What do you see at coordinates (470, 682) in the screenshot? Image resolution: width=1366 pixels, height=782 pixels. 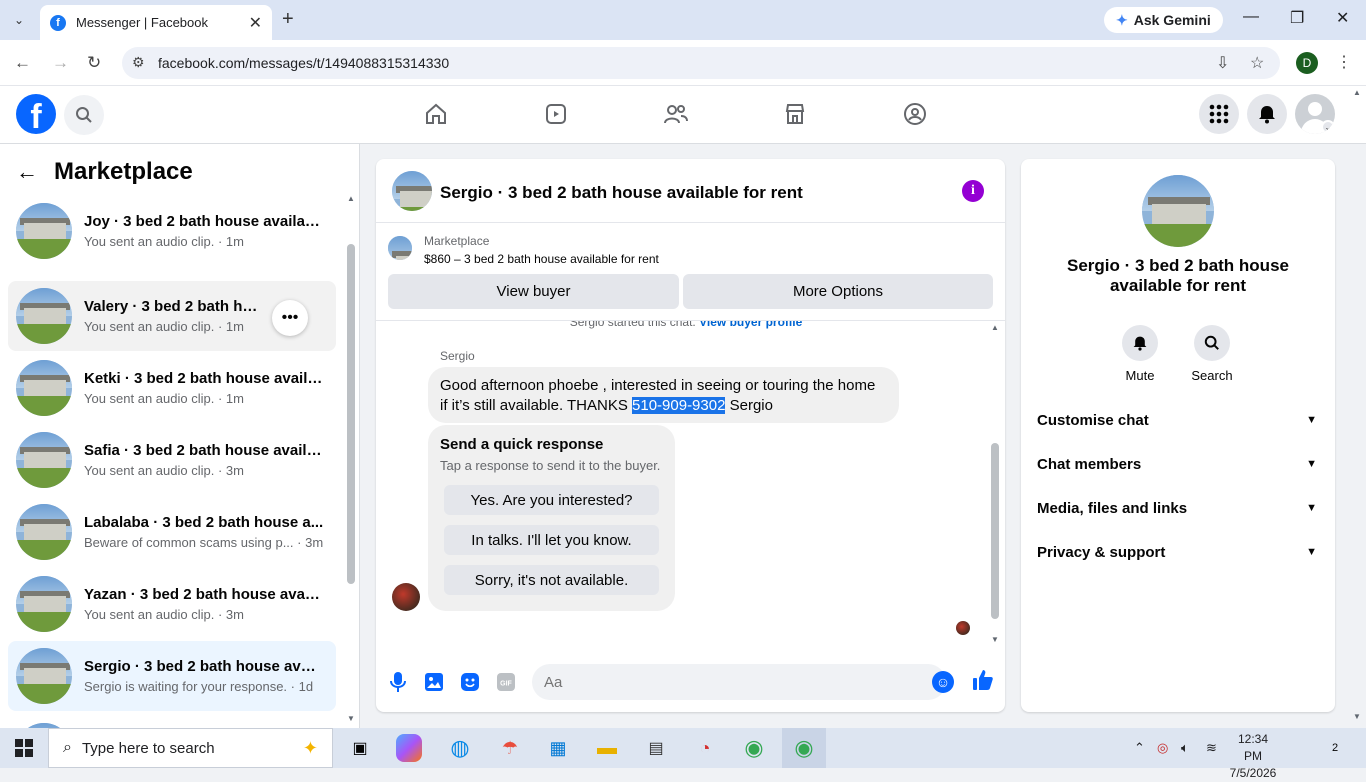 I see `sticker-icon` at bounding box center [470, 682].